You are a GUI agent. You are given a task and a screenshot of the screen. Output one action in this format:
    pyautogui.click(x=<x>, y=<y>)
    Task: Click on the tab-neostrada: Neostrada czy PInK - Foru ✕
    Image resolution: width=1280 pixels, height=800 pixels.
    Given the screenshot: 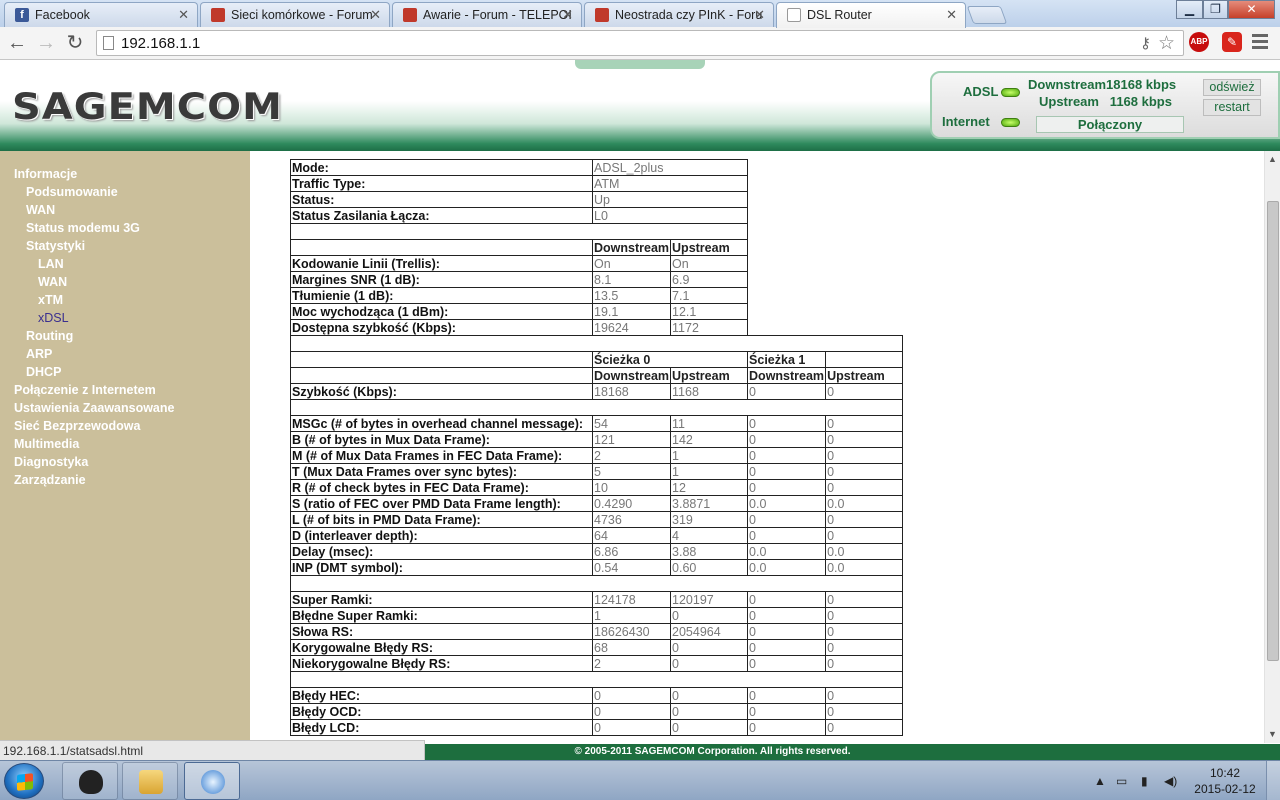 What is the action you would take?
    pyautogui.click(x=679, y=14)
    